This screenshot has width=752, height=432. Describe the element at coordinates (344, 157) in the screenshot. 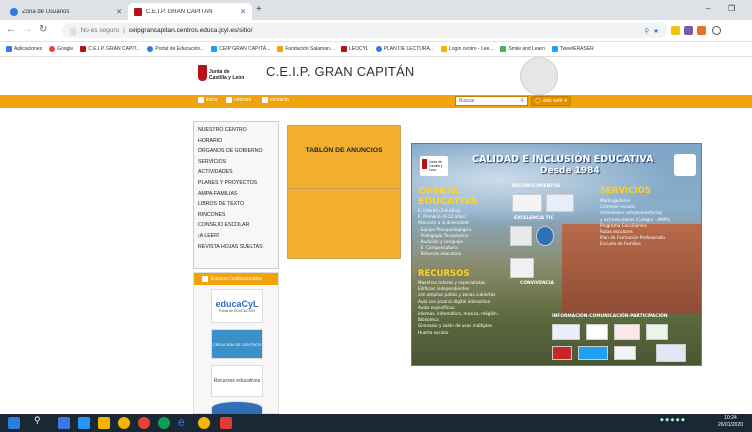

I see `tablon-anuncios: TABLÓN DE ANUNCIOS` at that location.